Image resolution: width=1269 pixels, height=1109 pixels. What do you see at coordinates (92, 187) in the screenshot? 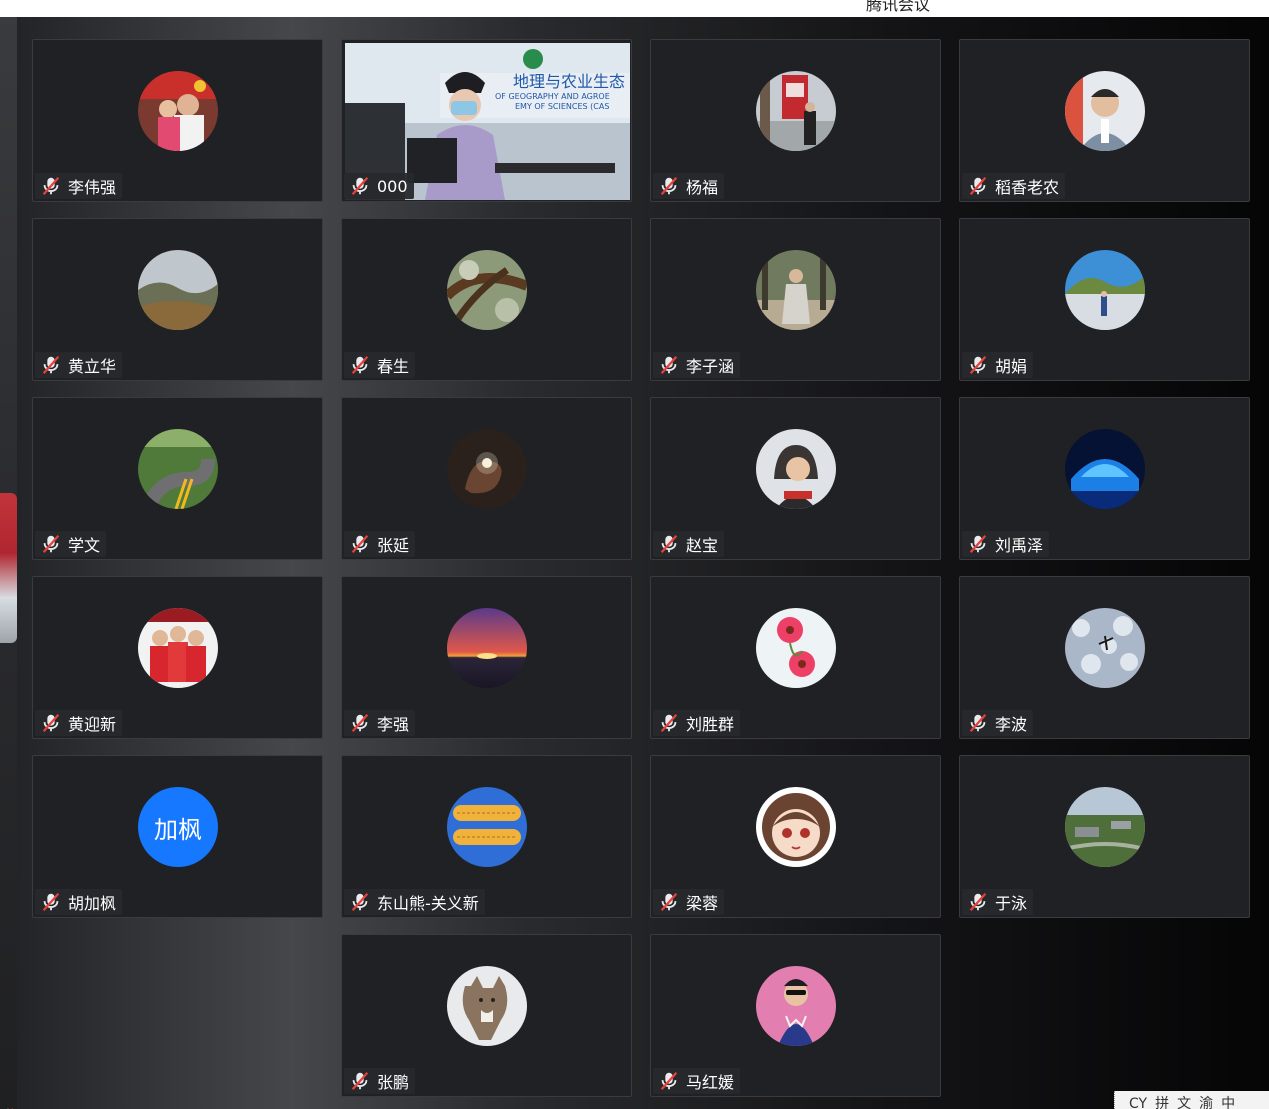
I see `participant-name: 李伟强` at bounding box center [92, 187].